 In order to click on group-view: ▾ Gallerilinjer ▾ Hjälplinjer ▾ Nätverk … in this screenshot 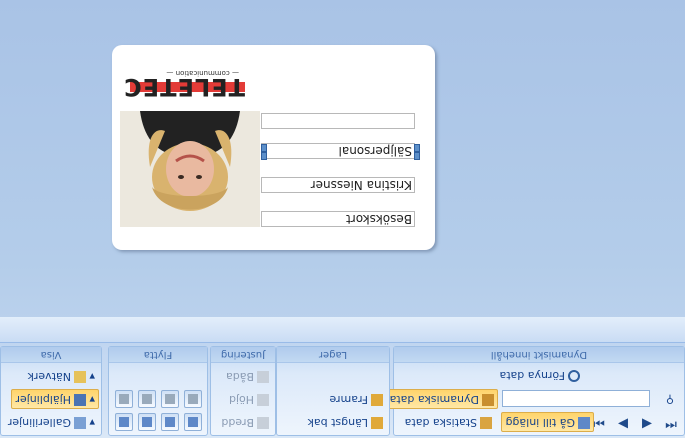, I will do `click(51, 391)`.